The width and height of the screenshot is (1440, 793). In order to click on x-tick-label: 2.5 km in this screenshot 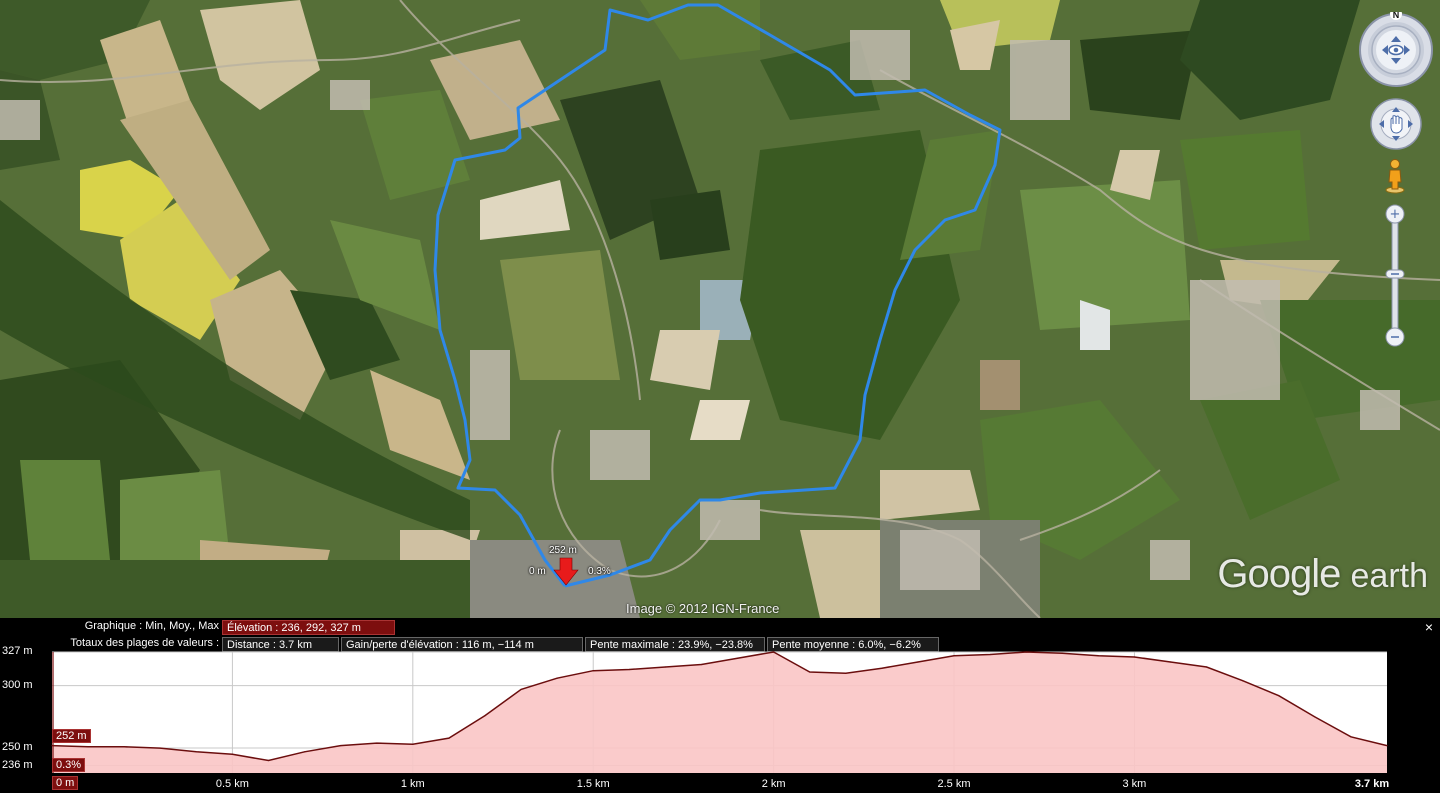, I will do `click(954, 784)`.